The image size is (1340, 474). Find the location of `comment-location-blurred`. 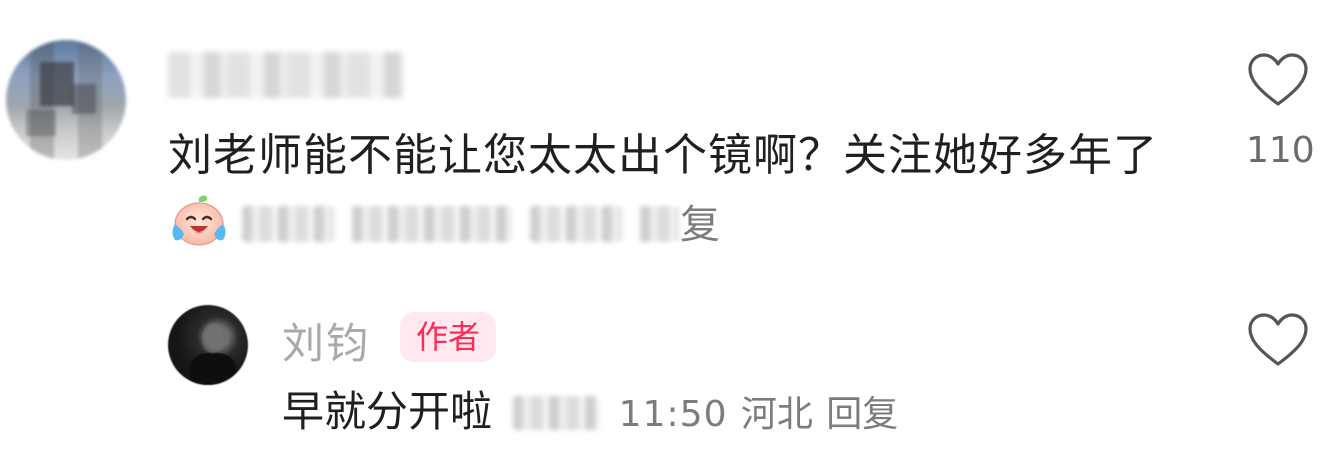

comment-location-blurred is located at coordinates (576, 224).